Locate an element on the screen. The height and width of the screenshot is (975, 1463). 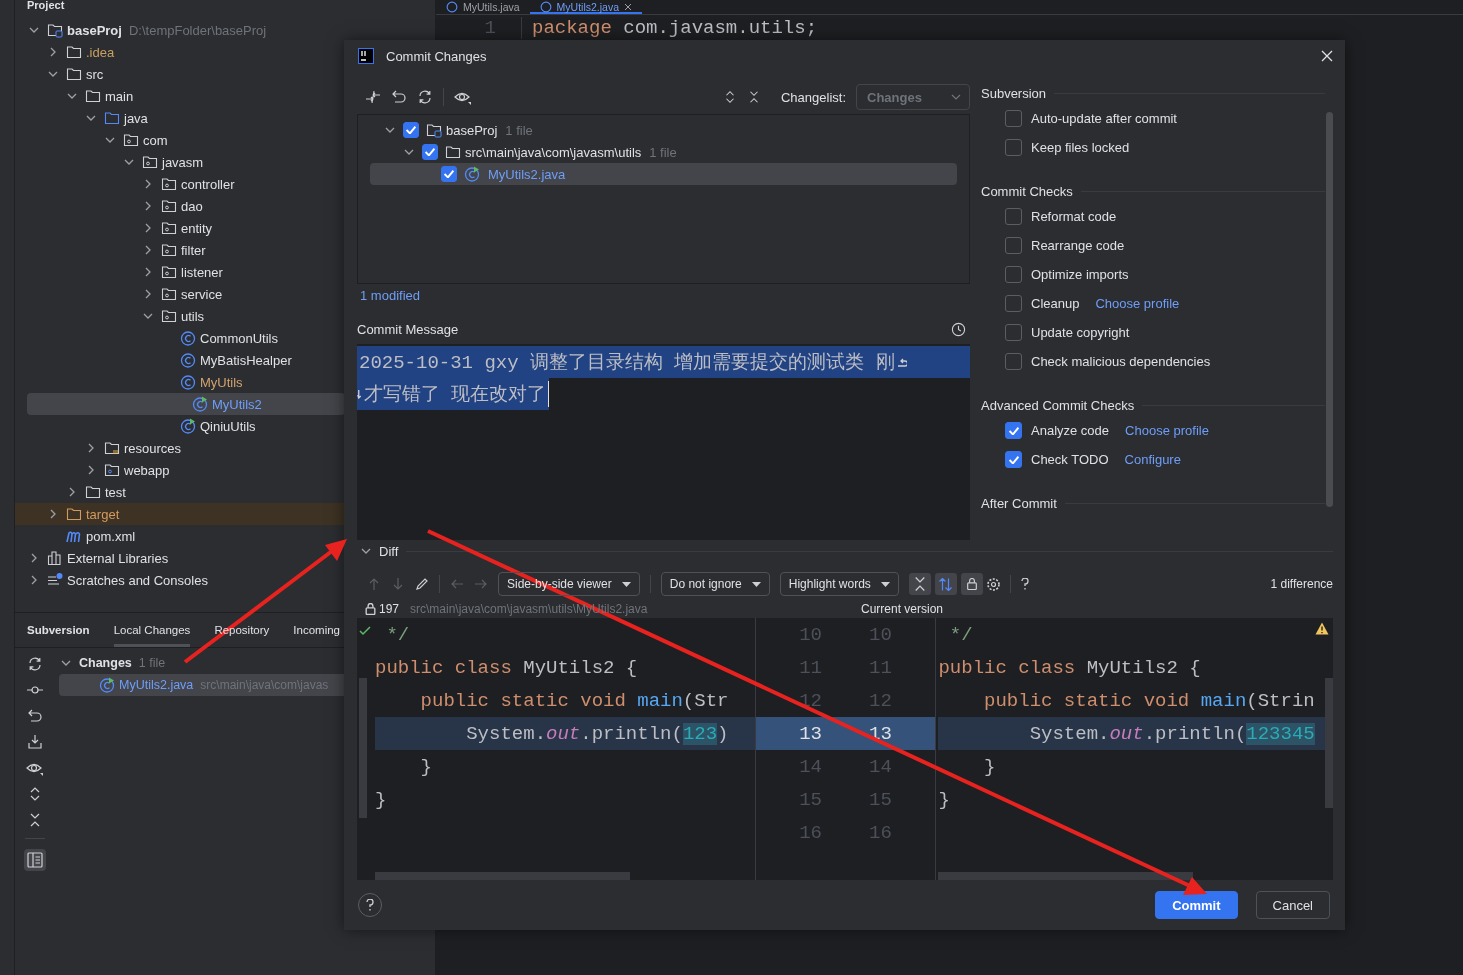
file-tree-item: src\main\java\com\javasm\utils 1 file is located at coordinates (663, 152).